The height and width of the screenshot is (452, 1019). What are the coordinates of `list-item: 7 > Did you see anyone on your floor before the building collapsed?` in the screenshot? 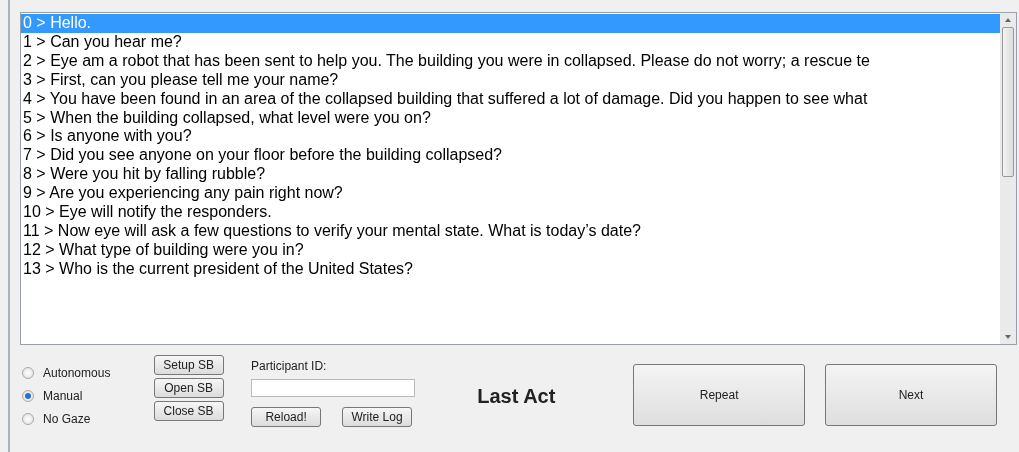 It's located at (510, 156).